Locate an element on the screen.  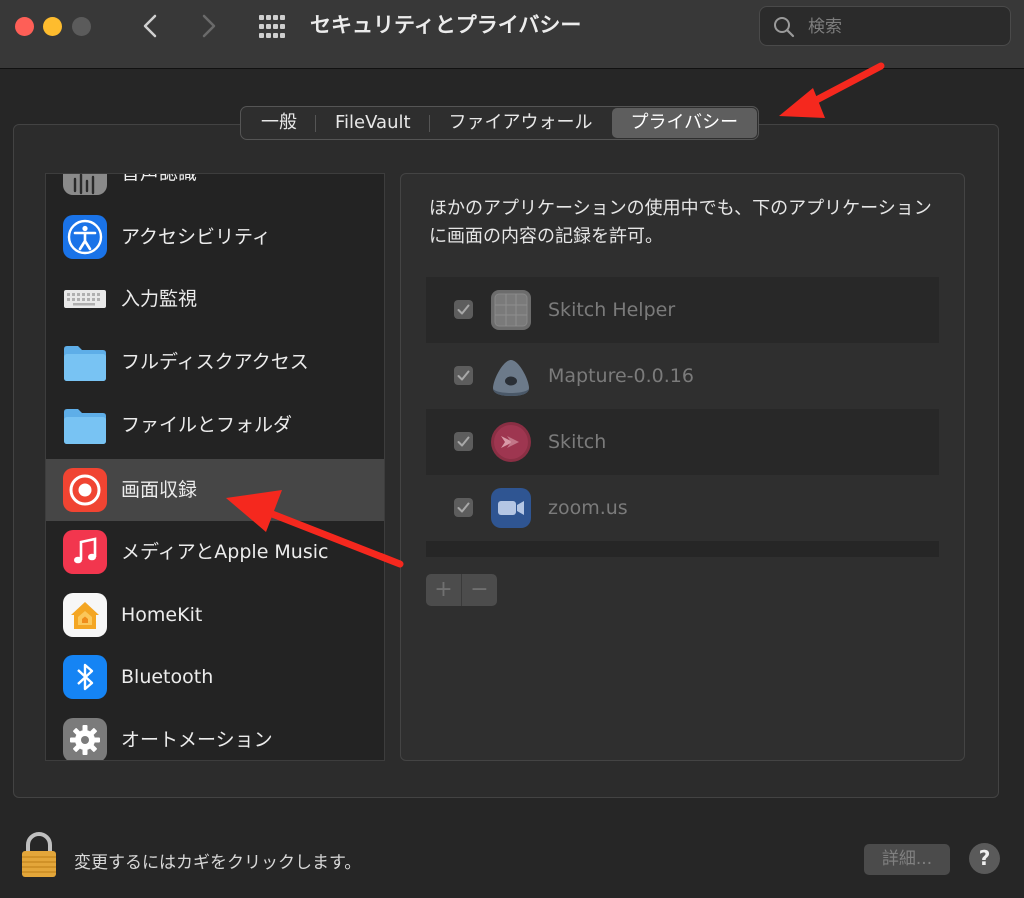
sidebar-item-label: 音声認識 is located at coordinates (159, 178).